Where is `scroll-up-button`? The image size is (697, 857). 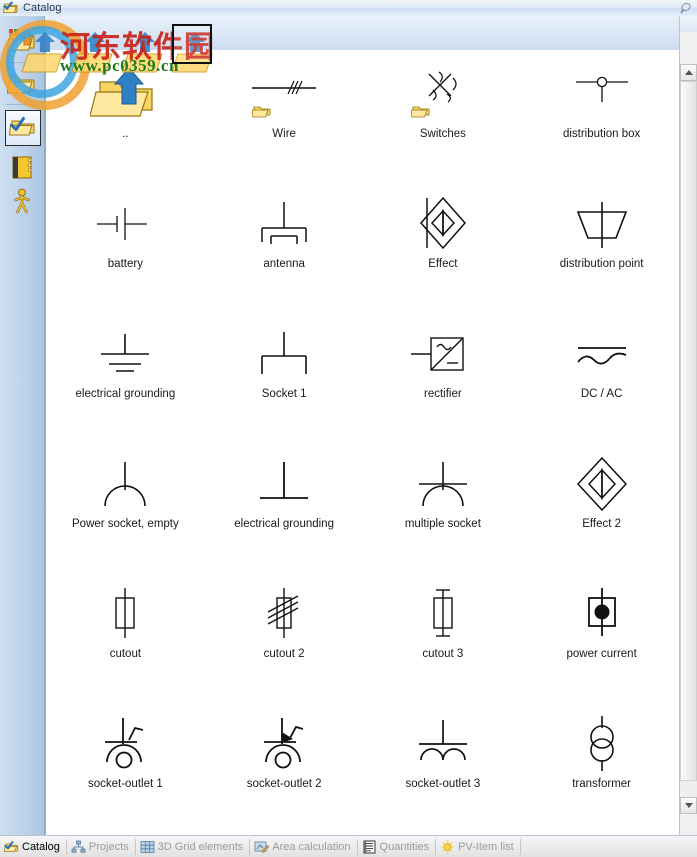 scroll-up-button is located at coordinates (688, 72).